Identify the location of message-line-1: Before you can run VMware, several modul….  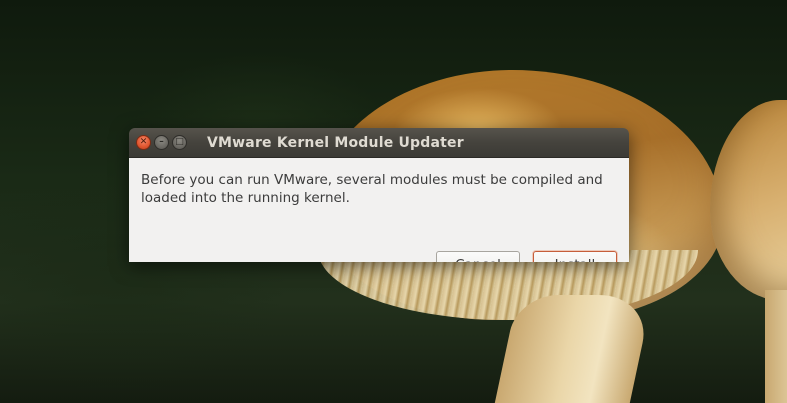
(372, 180).